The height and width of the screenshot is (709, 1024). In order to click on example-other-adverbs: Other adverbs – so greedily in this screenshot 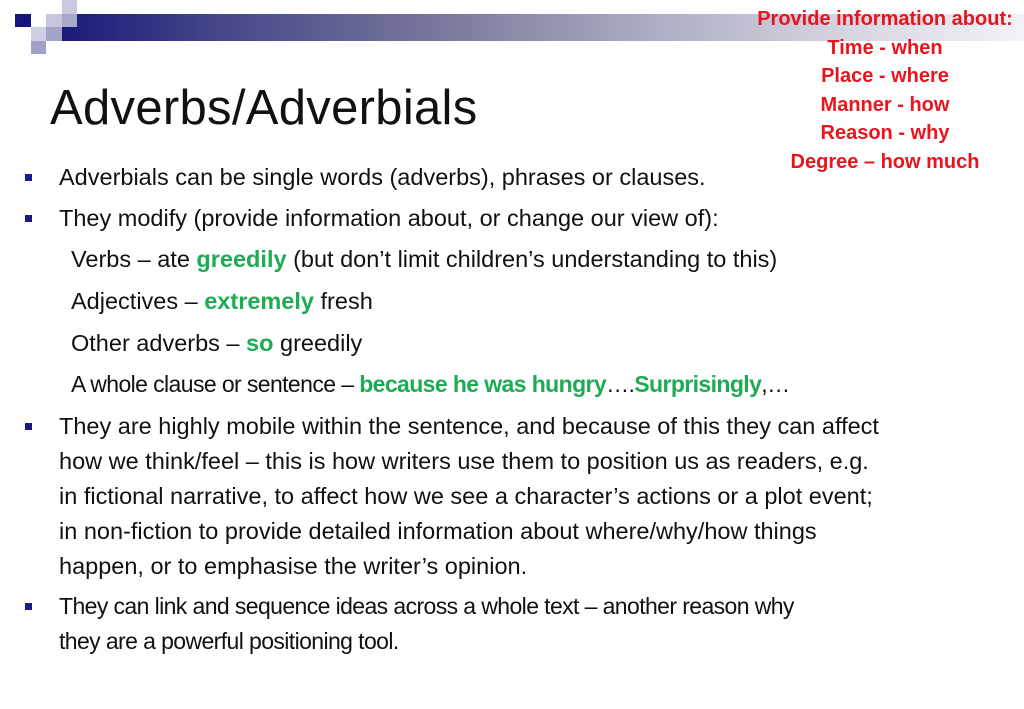, I will do `click(216, 343)`.